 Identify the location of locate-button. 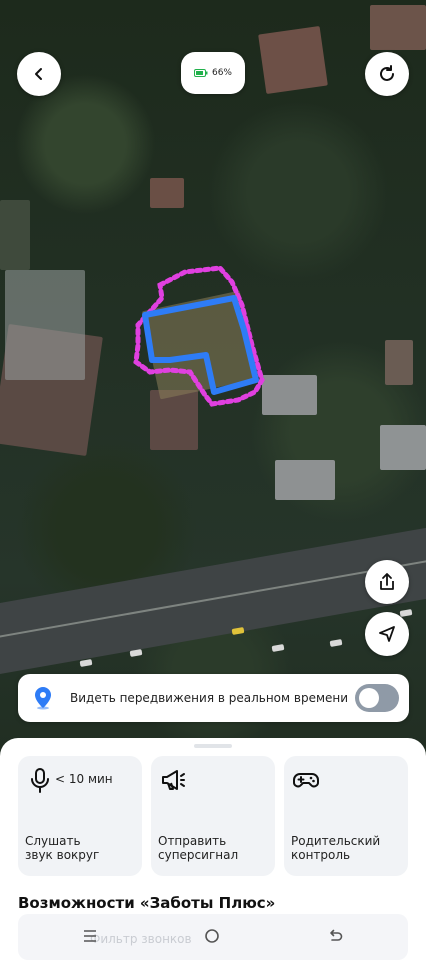
(387, 634).